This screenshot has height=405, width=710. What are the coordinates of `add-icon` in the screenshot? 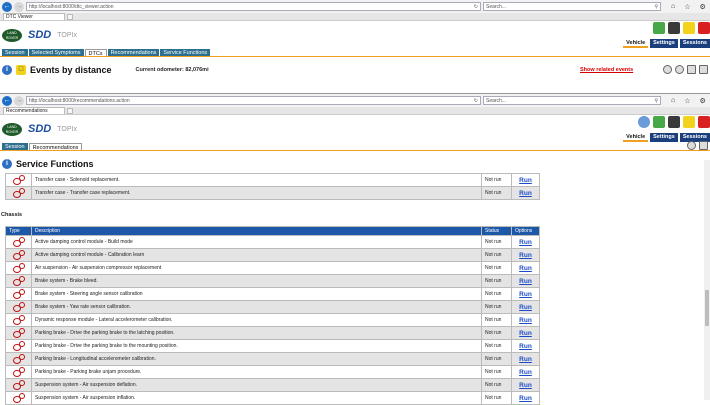 It's located at (644, 122).